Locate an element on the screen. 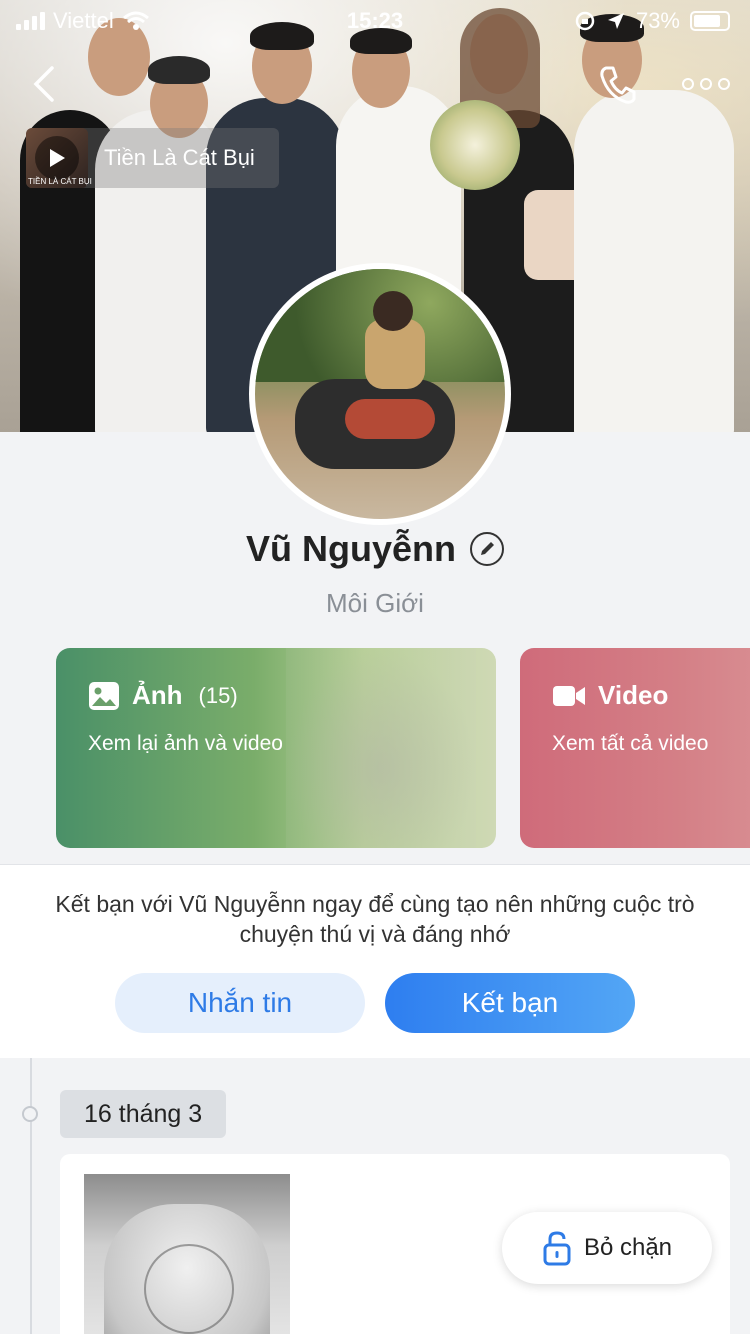 This screenshot has width=750, height=1334. timeline-dot is located at coordinates (30, 1114).